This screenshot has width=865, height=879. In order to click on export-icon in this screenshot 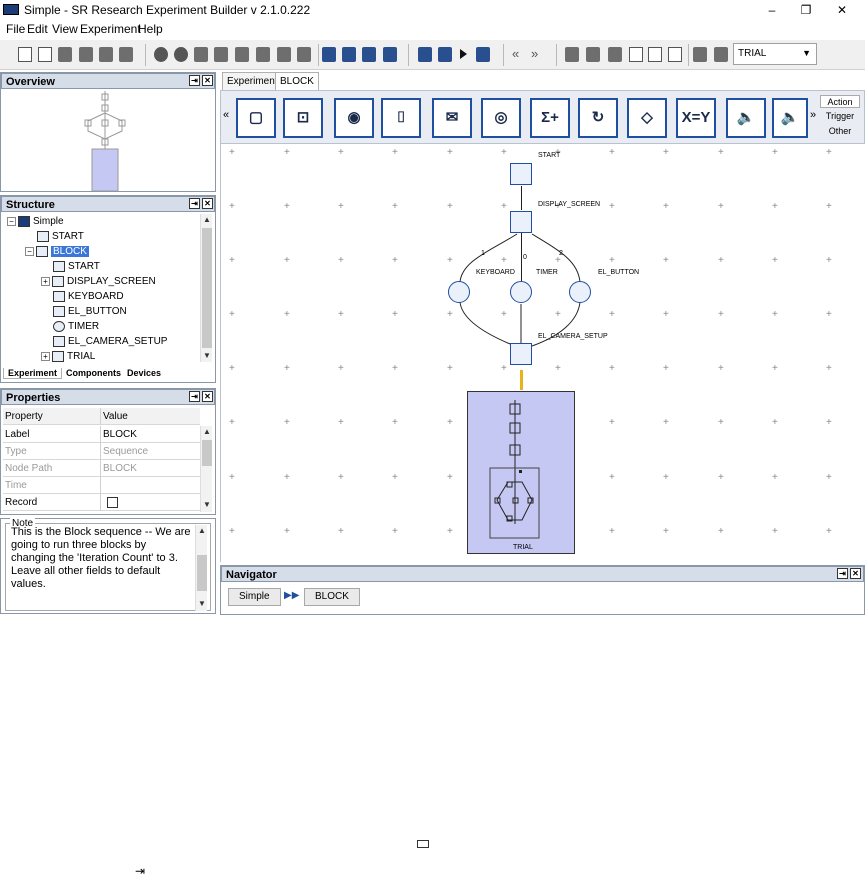, I will do `click(700, 54)`.